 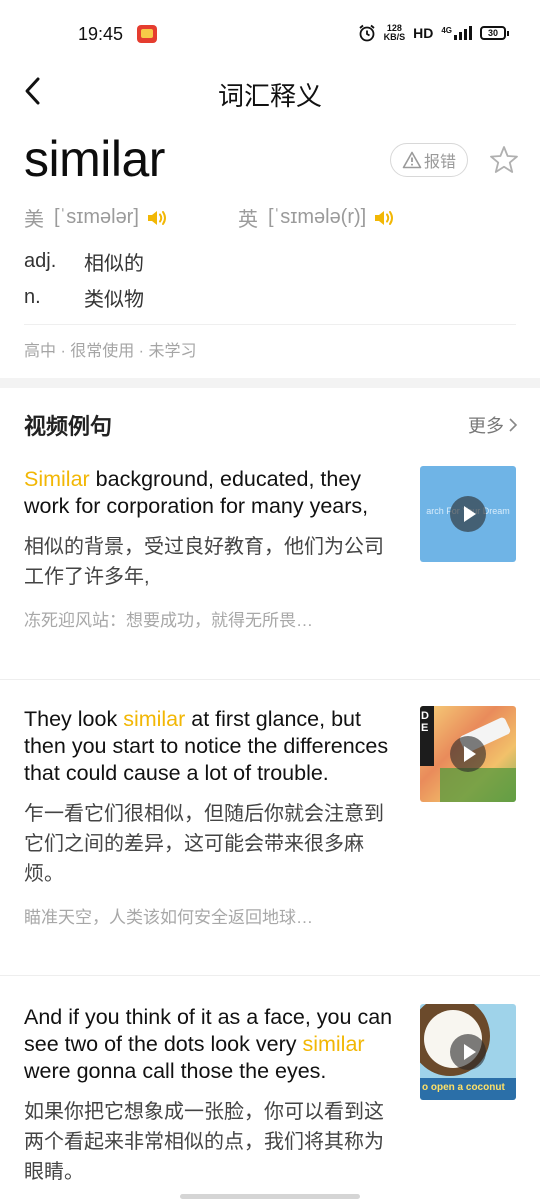 I want to click on battery-icon: 30, so click(x=494, y=33).